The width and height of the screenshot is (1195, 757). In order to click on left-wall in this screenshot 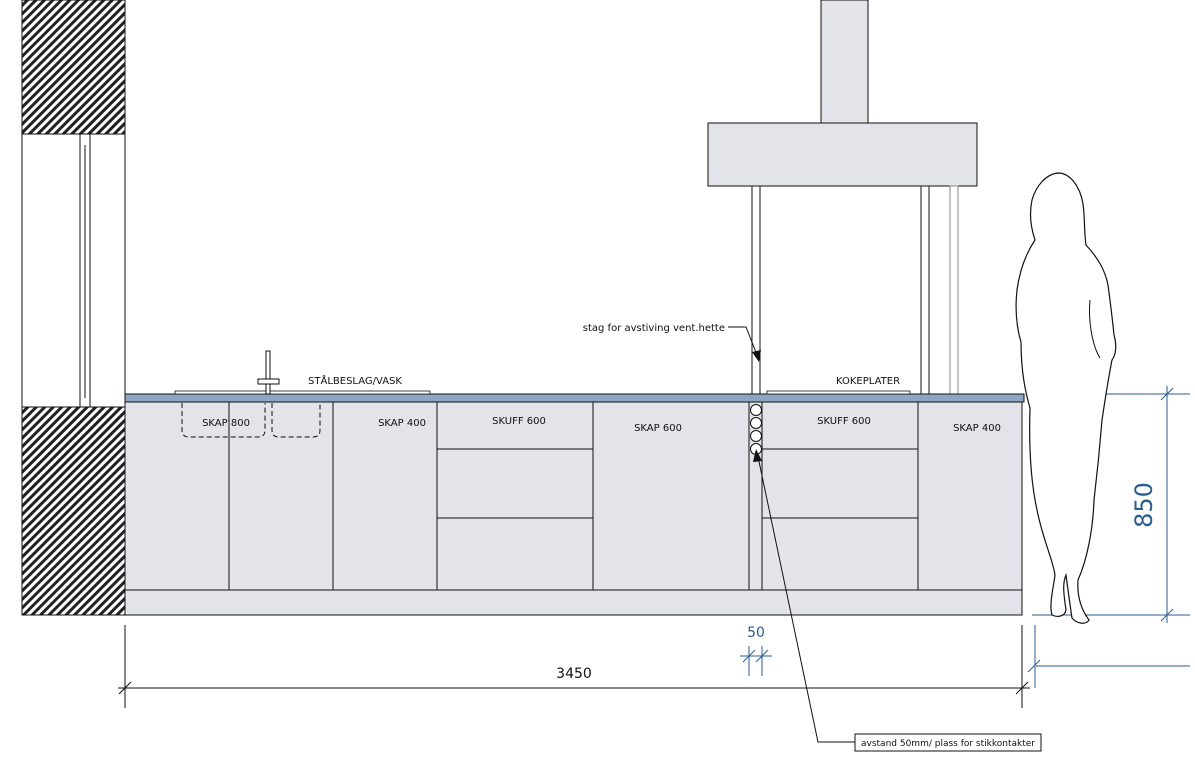, I will do `click(73, 308)`.